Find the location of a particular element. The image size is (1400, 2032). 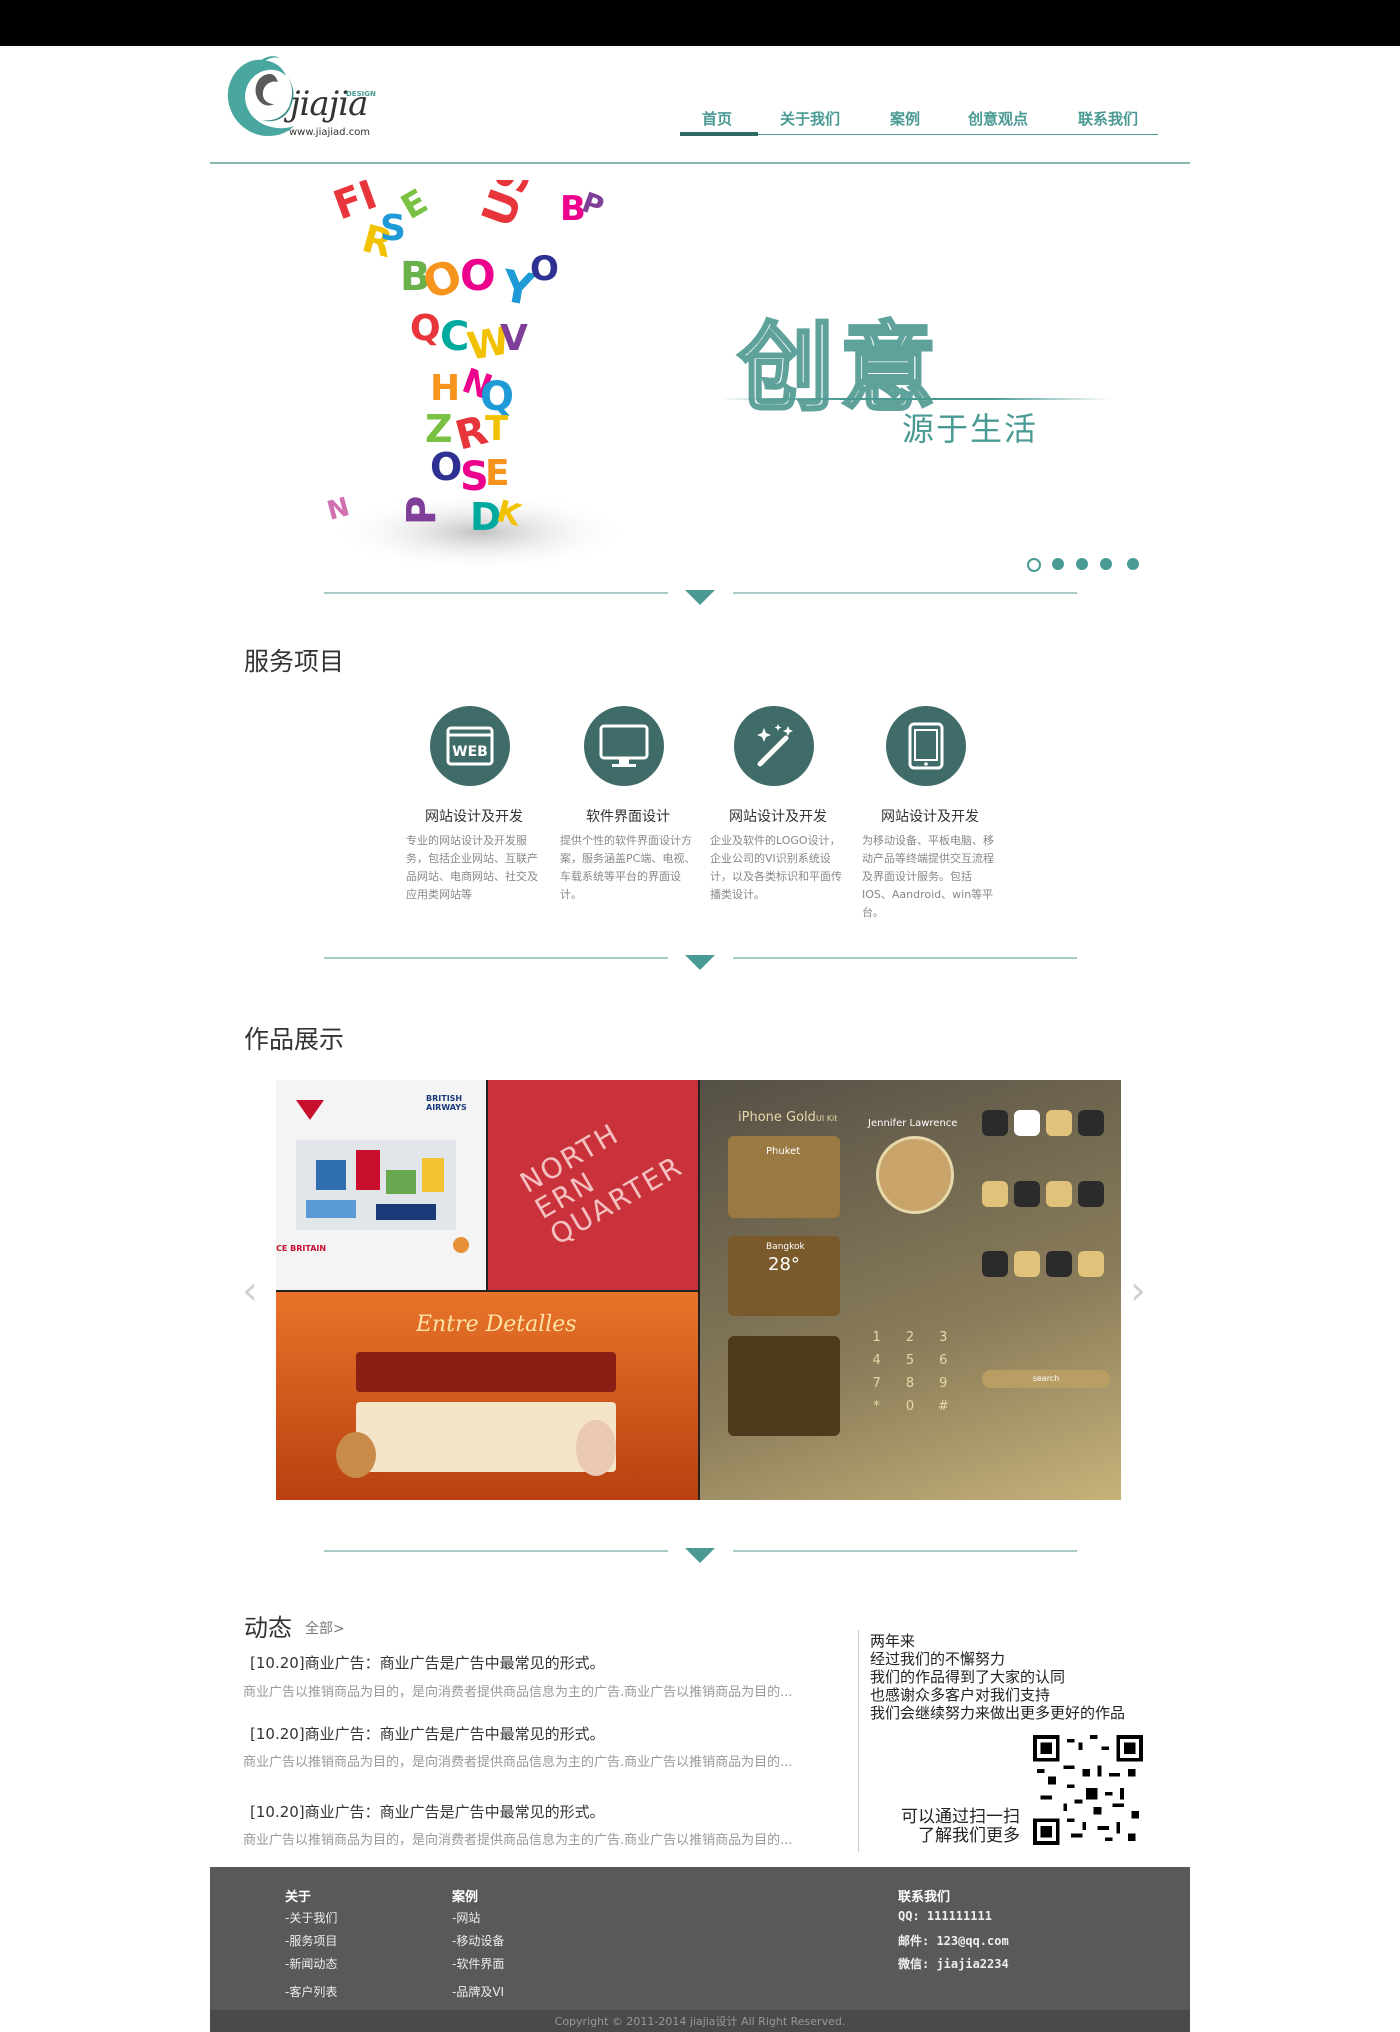

nav-cases: 案例 is located at coordinates (905, 118).